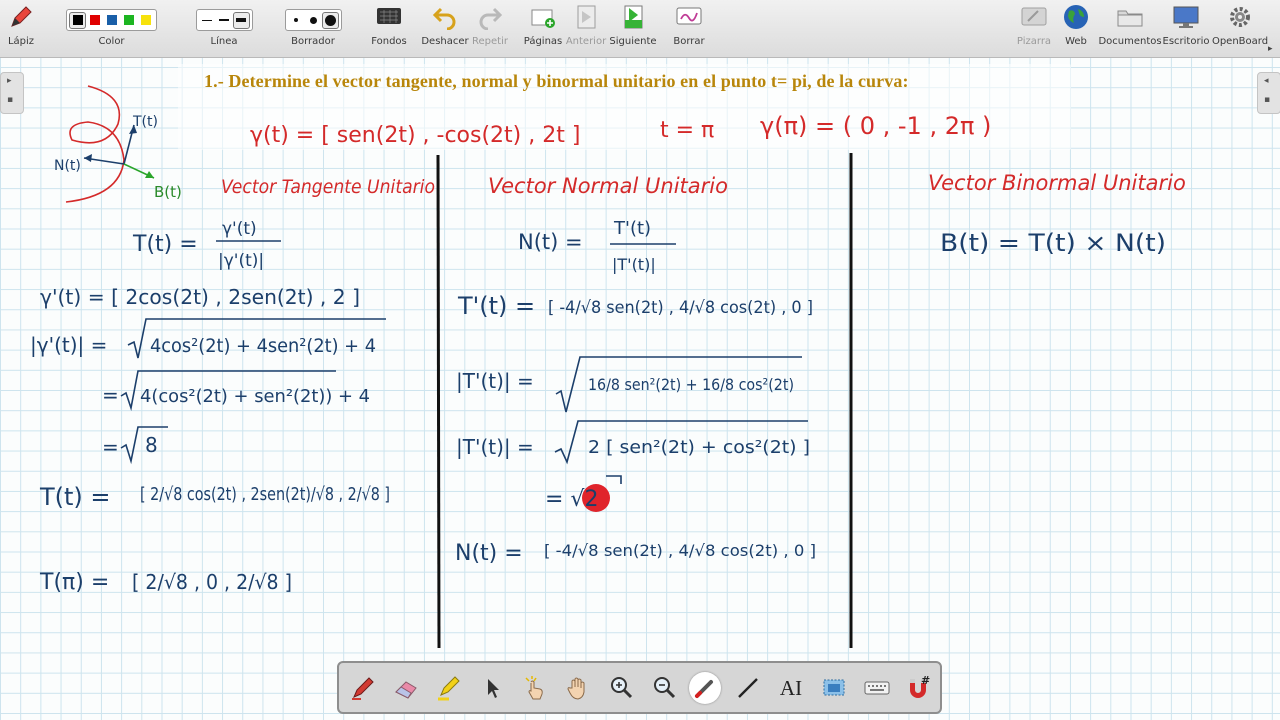 This screenshot has height=720, width=1280. I want to click on laser-pointer-button, so click(705, 688).